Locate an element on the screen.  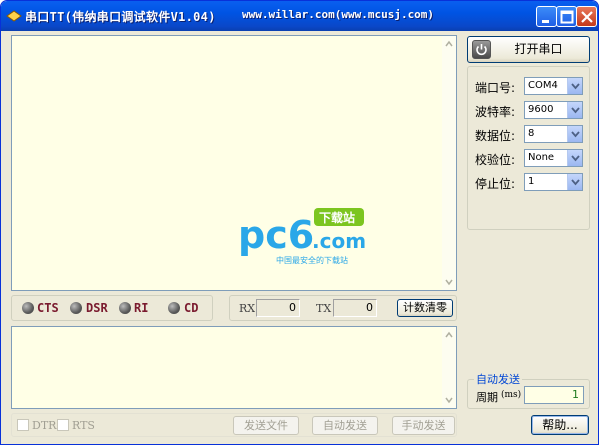
pc6-logo-icon: pc6 .com 下载站 中国最安全的下载站 is located at coordinates (302, 236).